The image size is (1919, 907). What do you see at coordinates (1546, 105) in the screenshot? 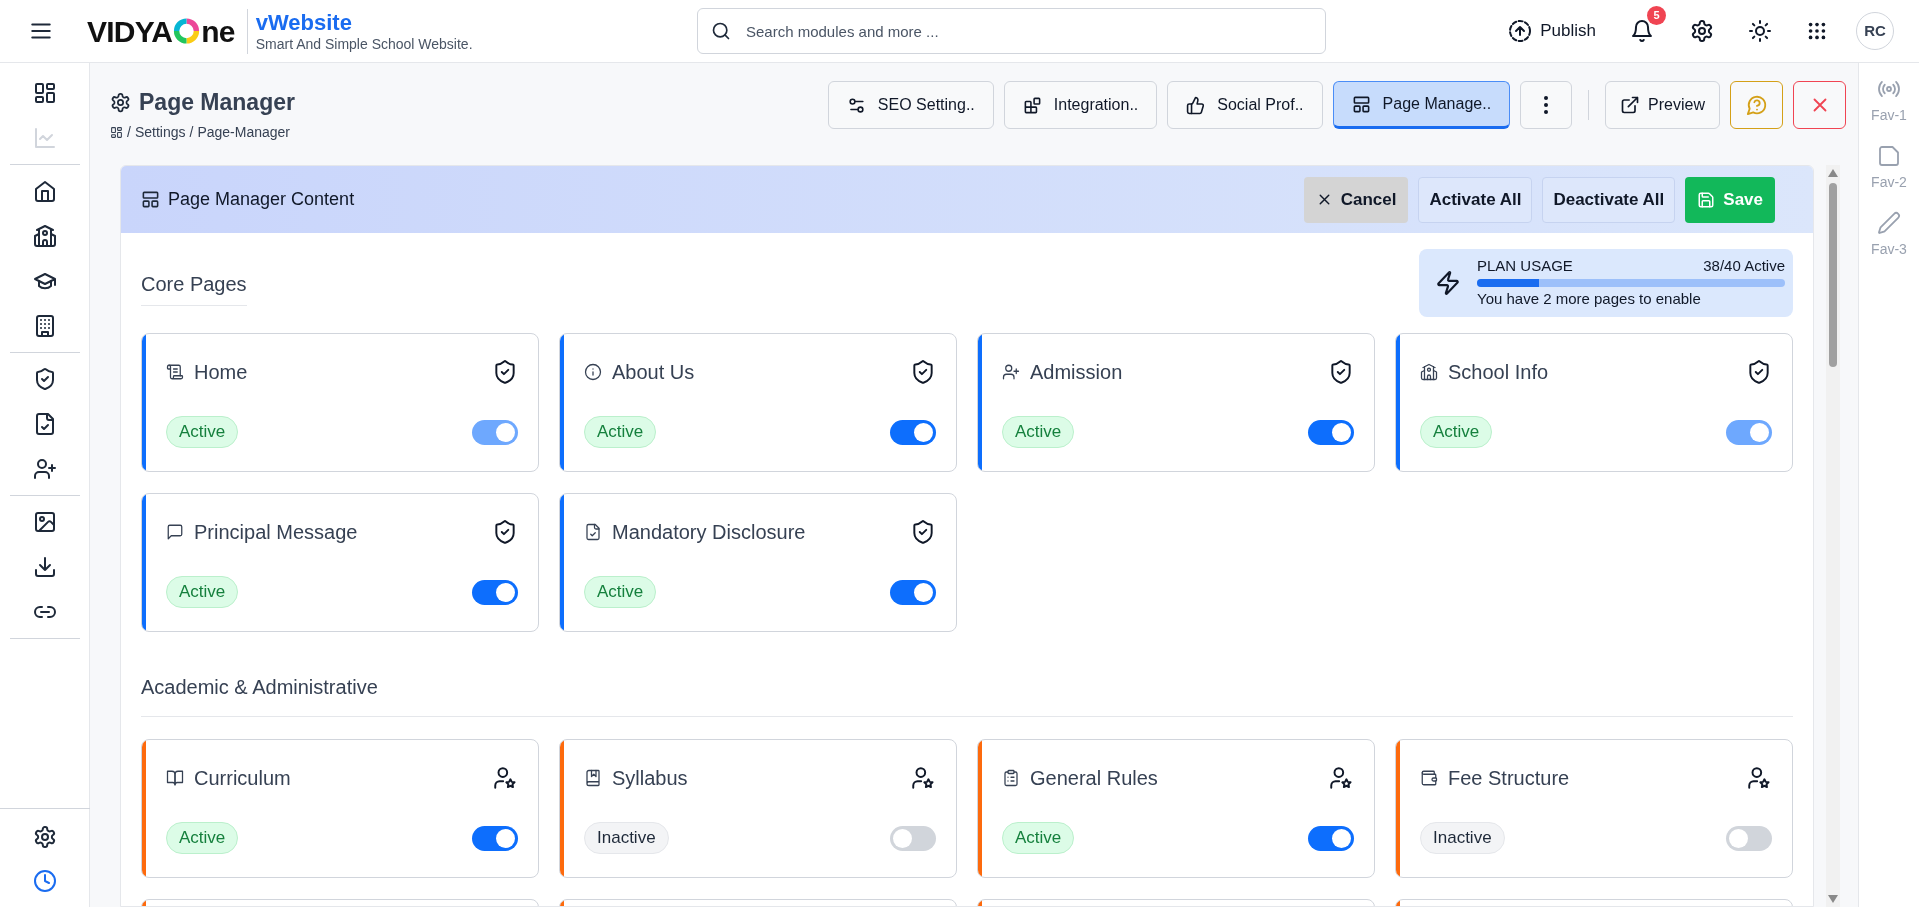
I see `more-icon` at bounding box center [1546, 105].